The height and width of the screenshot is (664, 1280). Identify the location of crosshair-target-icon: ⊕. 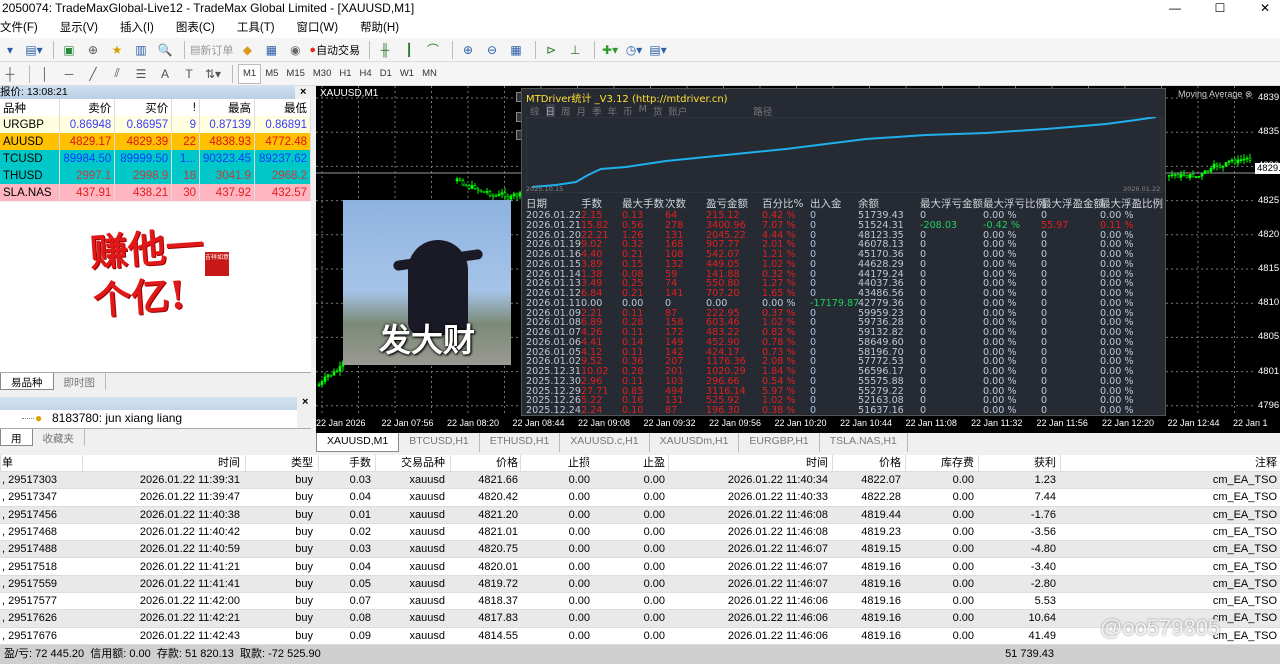
(93, 50).